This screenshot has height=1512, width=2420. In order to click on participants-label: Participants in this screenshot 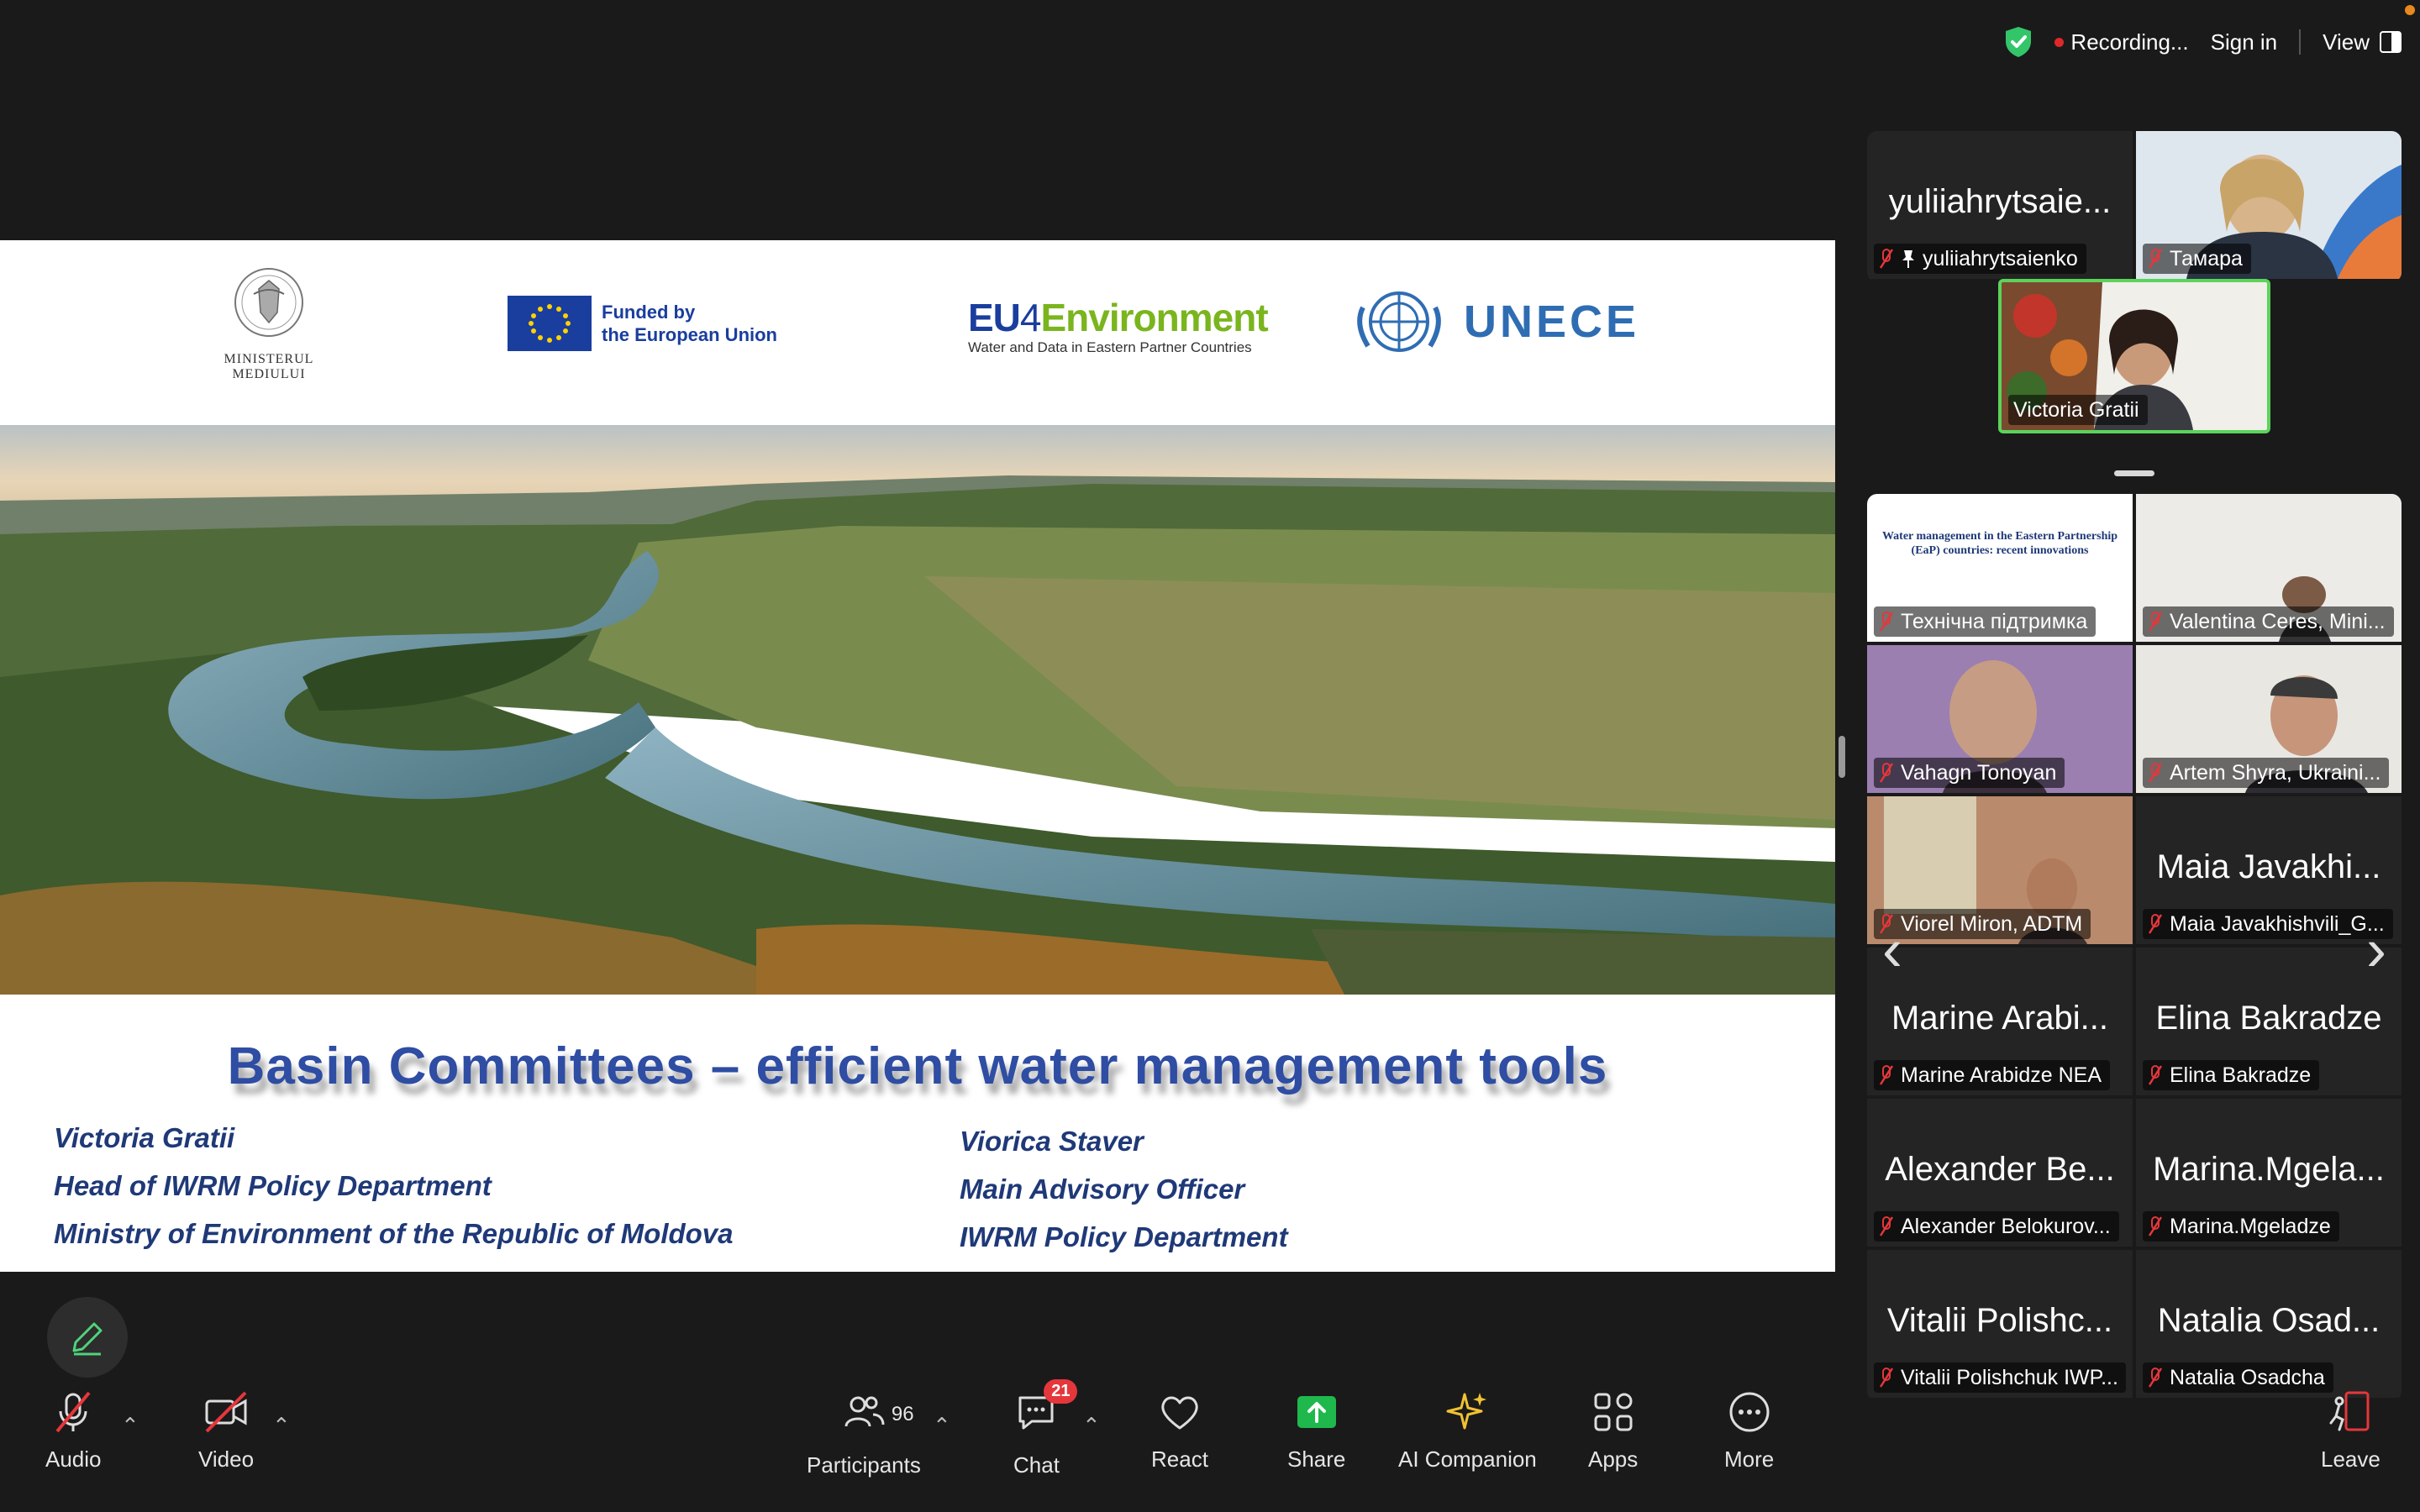, I will do `click(864, 1465)`.